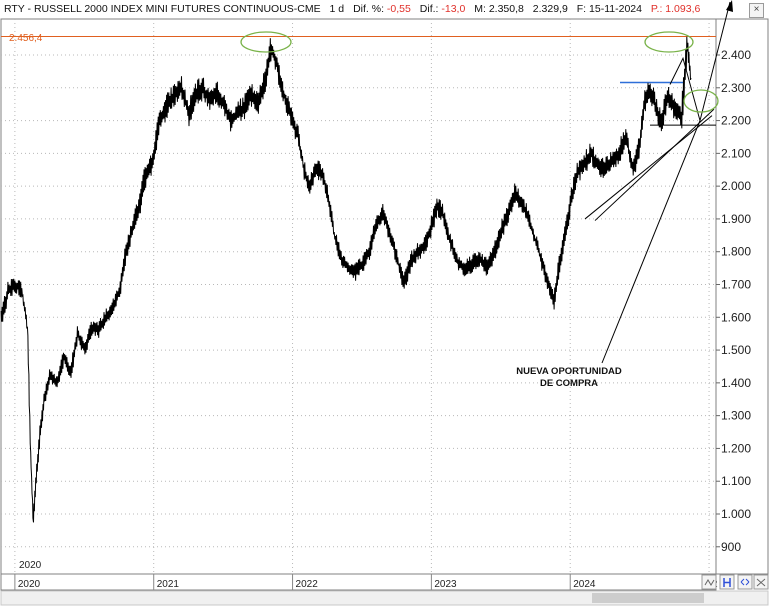 Image resolution: width=770 pixels, height=607 pixels. Describe the element at coordinates (736, 350) in the screenshot. I see `y-tick-label: 1.500` at that location.